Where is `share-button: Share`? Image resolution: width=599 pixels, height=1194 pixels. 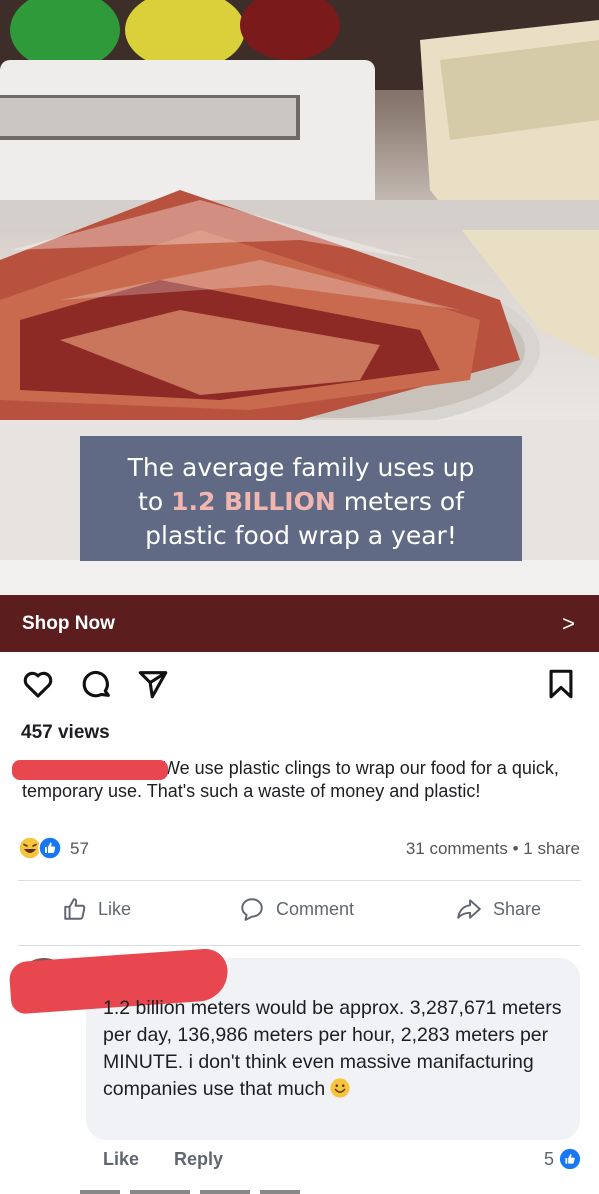
share-button: Share is located at coordinates (498, 909).